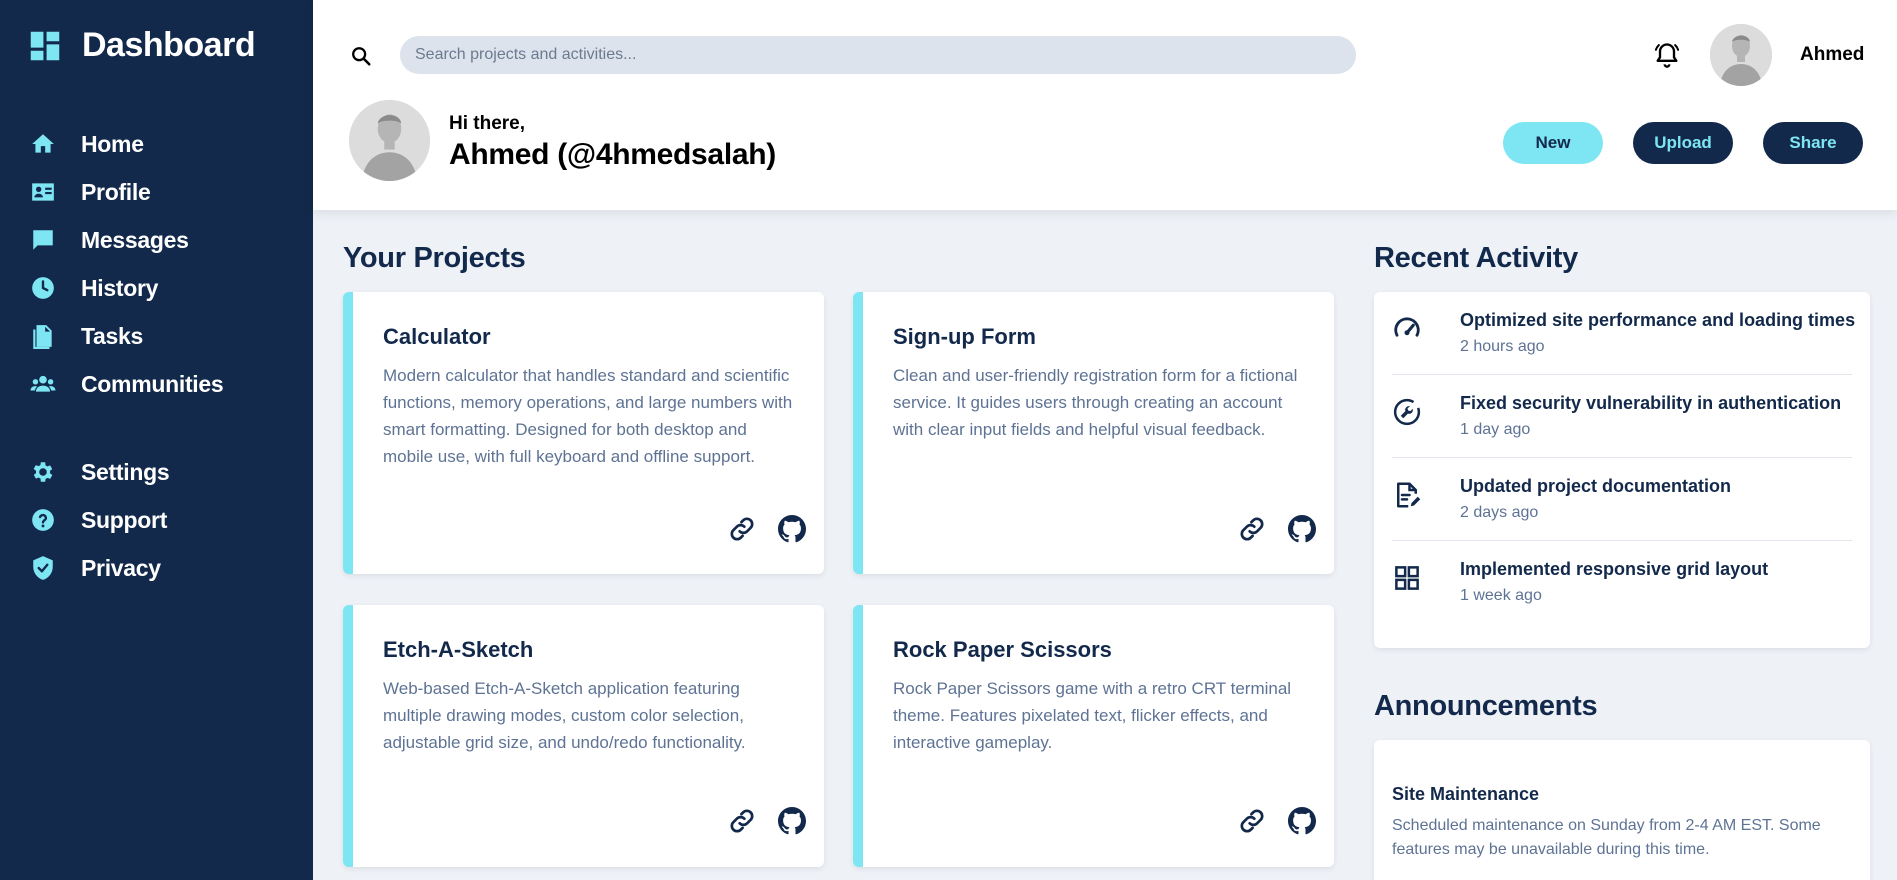 The width and height of the screenshot is (1897, 880). What do you see at coordinates (1813, 143) in the screenshot?
I see `share-button: Share` at bounding box center [1813, 143].